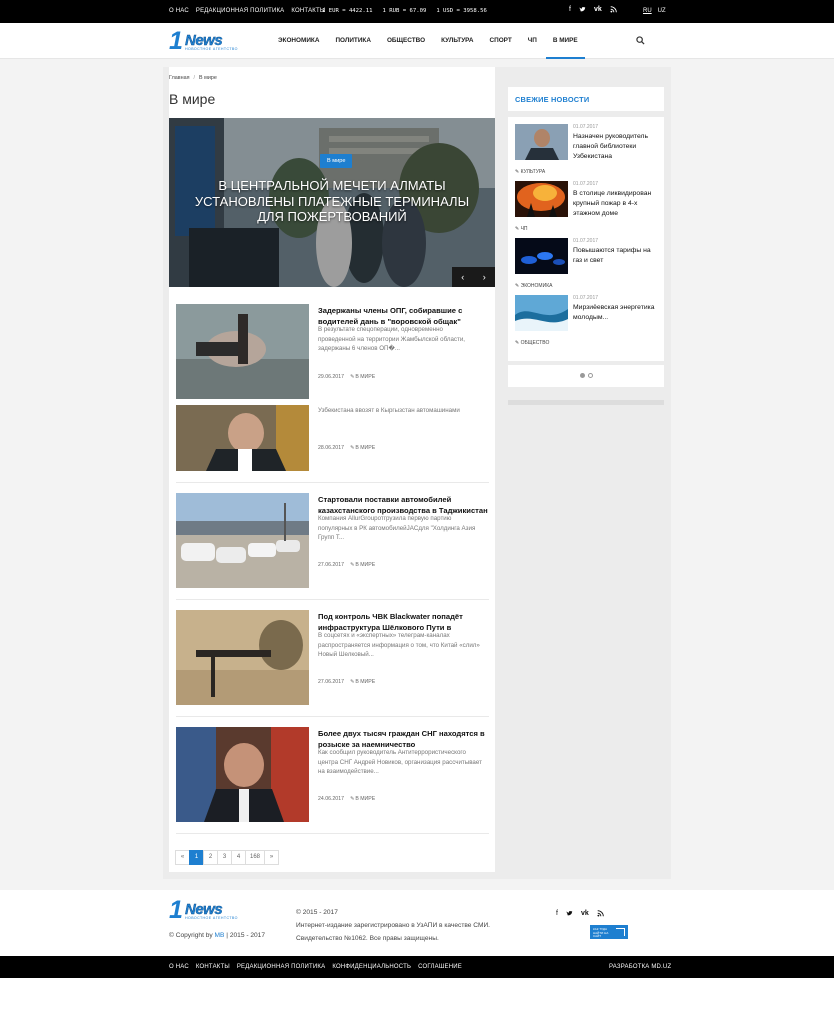 Image resolution: width=834 pixels, height=1024 pixels. I want to click on sidebar-news-tag: ✎ ЧП, so click(521, 229).